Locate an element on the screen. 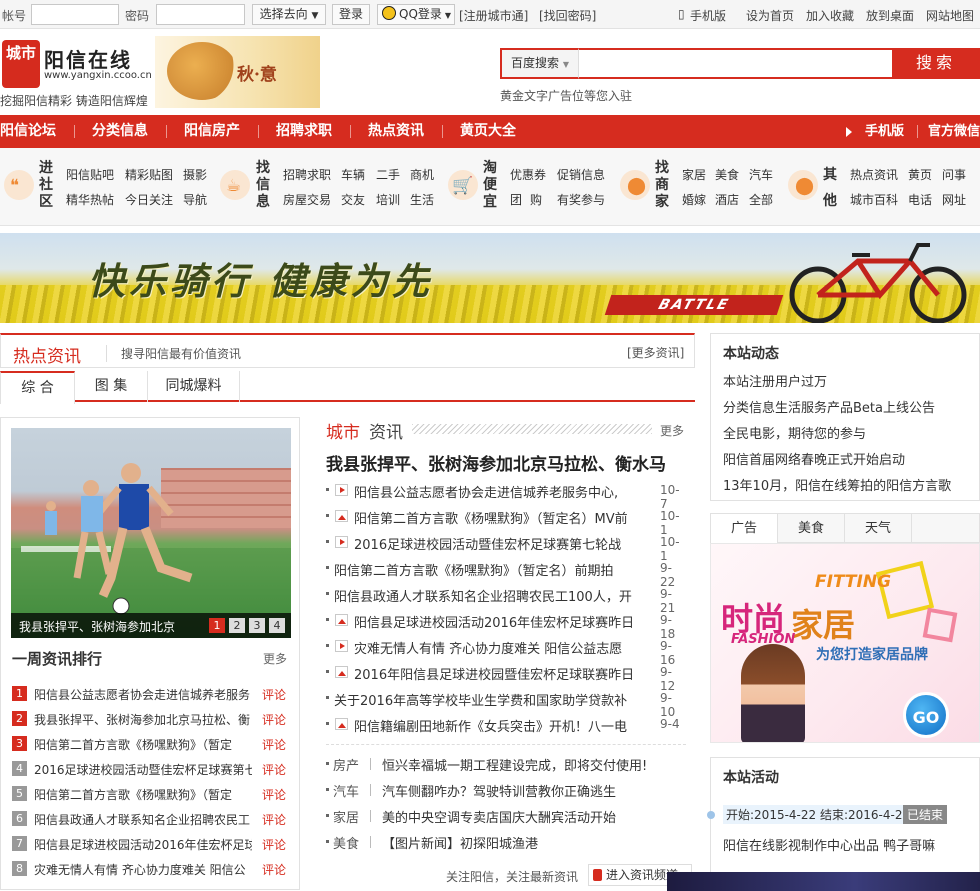  news-title: 阳信第二首方言歌《杨嘿默狗》（暂定名）MV前 is located at coordinates (501, 517).